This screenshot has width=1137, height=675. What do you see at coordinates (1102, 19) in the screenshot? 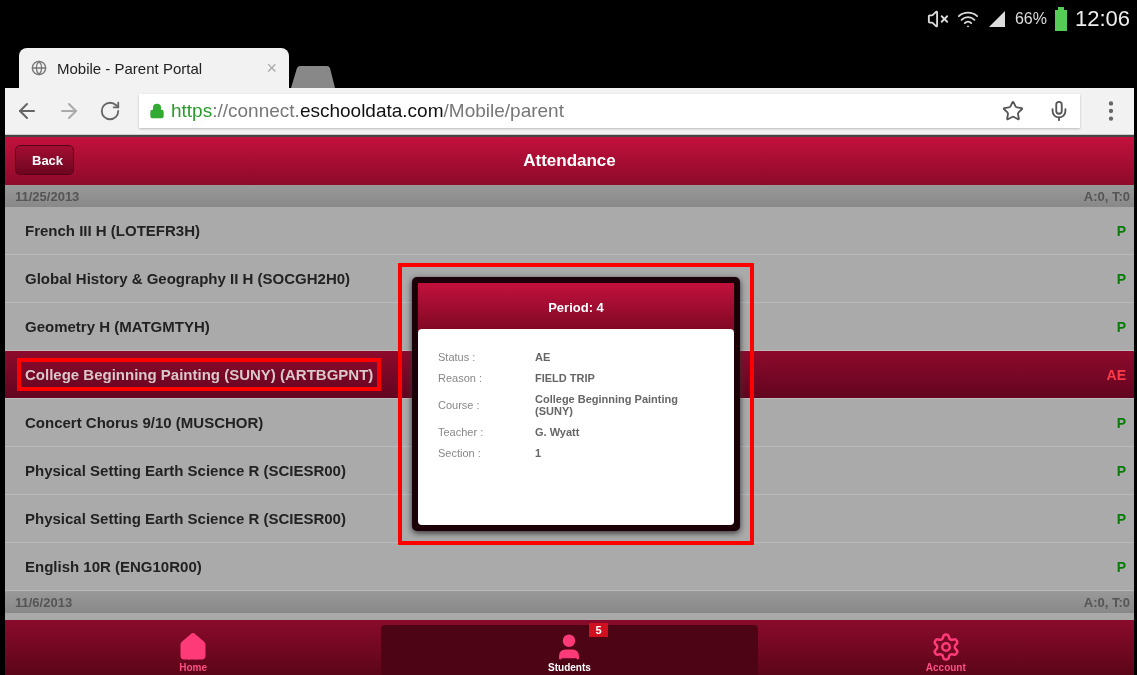
I see `clock: 12:06` at bounding box center [1102, 19].